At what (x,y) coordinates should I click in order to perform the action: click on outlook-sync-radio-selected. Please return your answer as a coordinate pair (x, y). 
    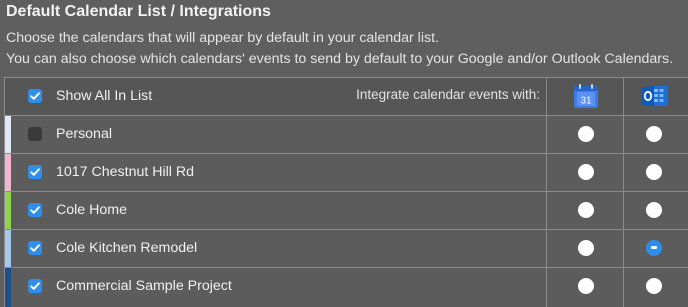
    Looking at the image, I should click on (654, 248).